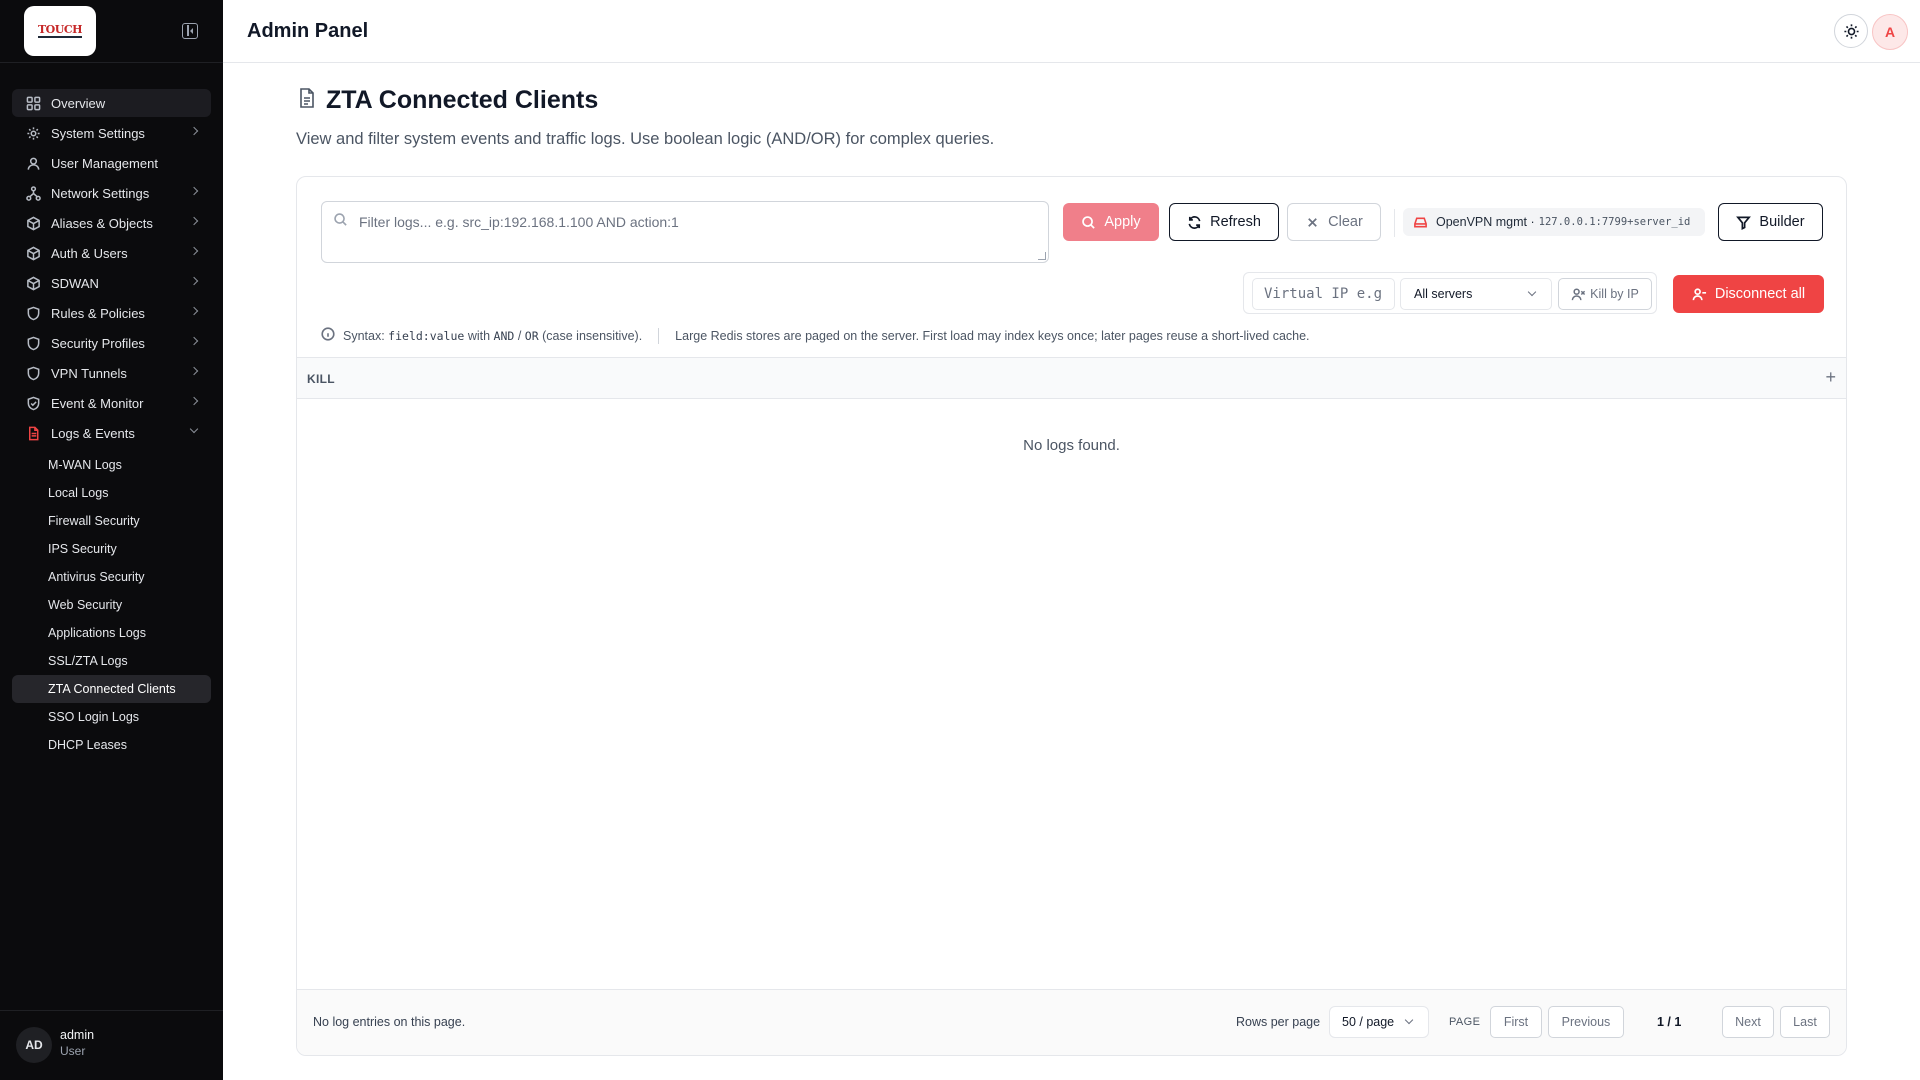 The image size is (1920, 1080). Describe the element at coordinates (1699, 293) in the screenshot. I see `user-minus-icon` at that location.